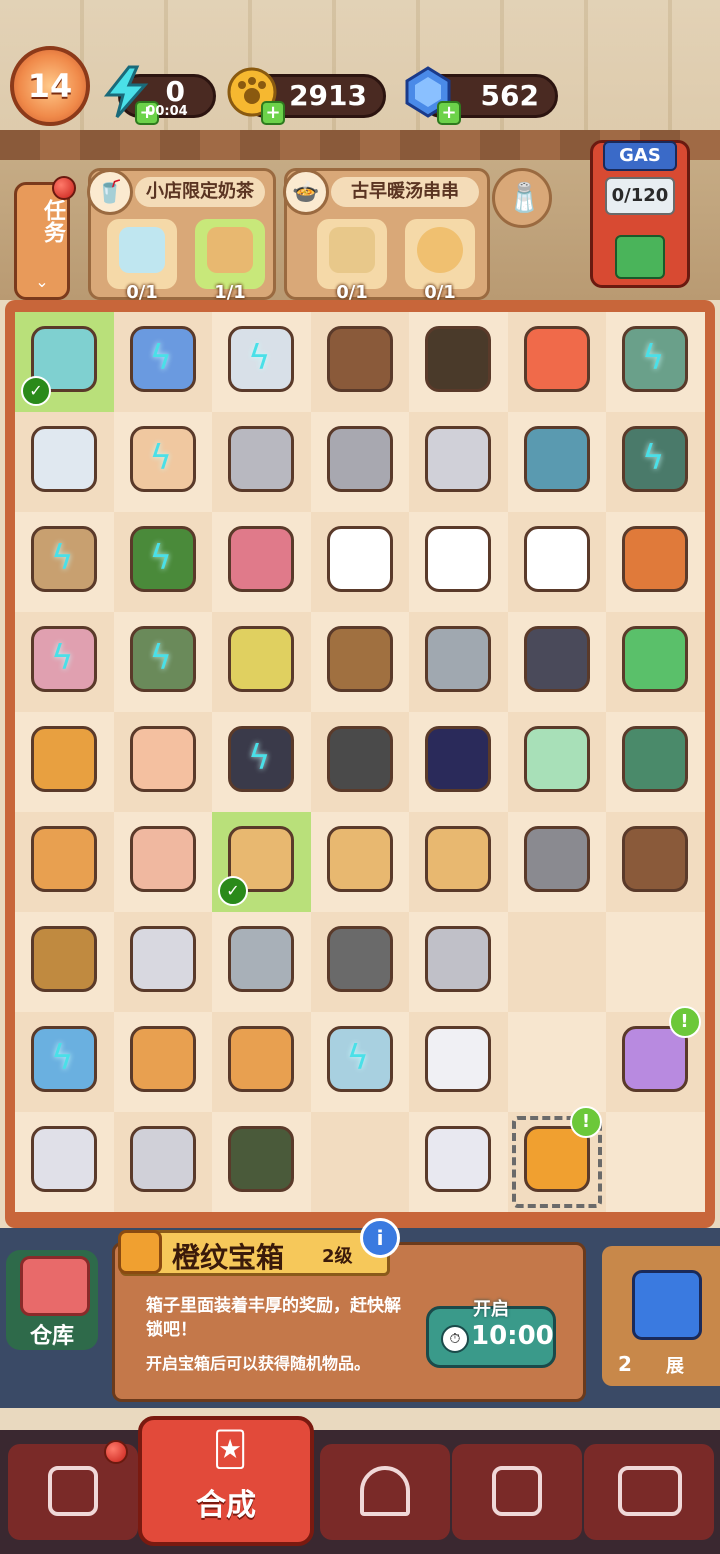 This screenshot has height=1554, width=720. What do you see at coordinates (385, 1492) in the screenshot?
I see `nav-service` at bounding box center [385, 1492].